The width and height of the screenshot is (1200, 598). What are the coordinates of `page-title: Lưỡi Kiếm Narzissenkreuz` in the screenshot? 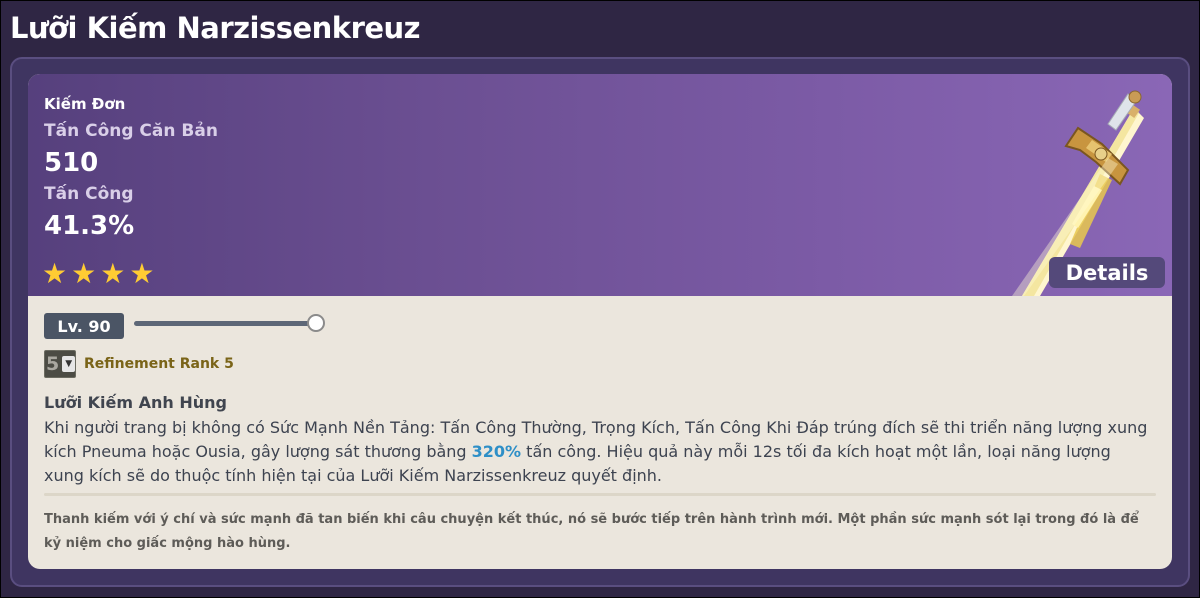 It's located at (215, 28).